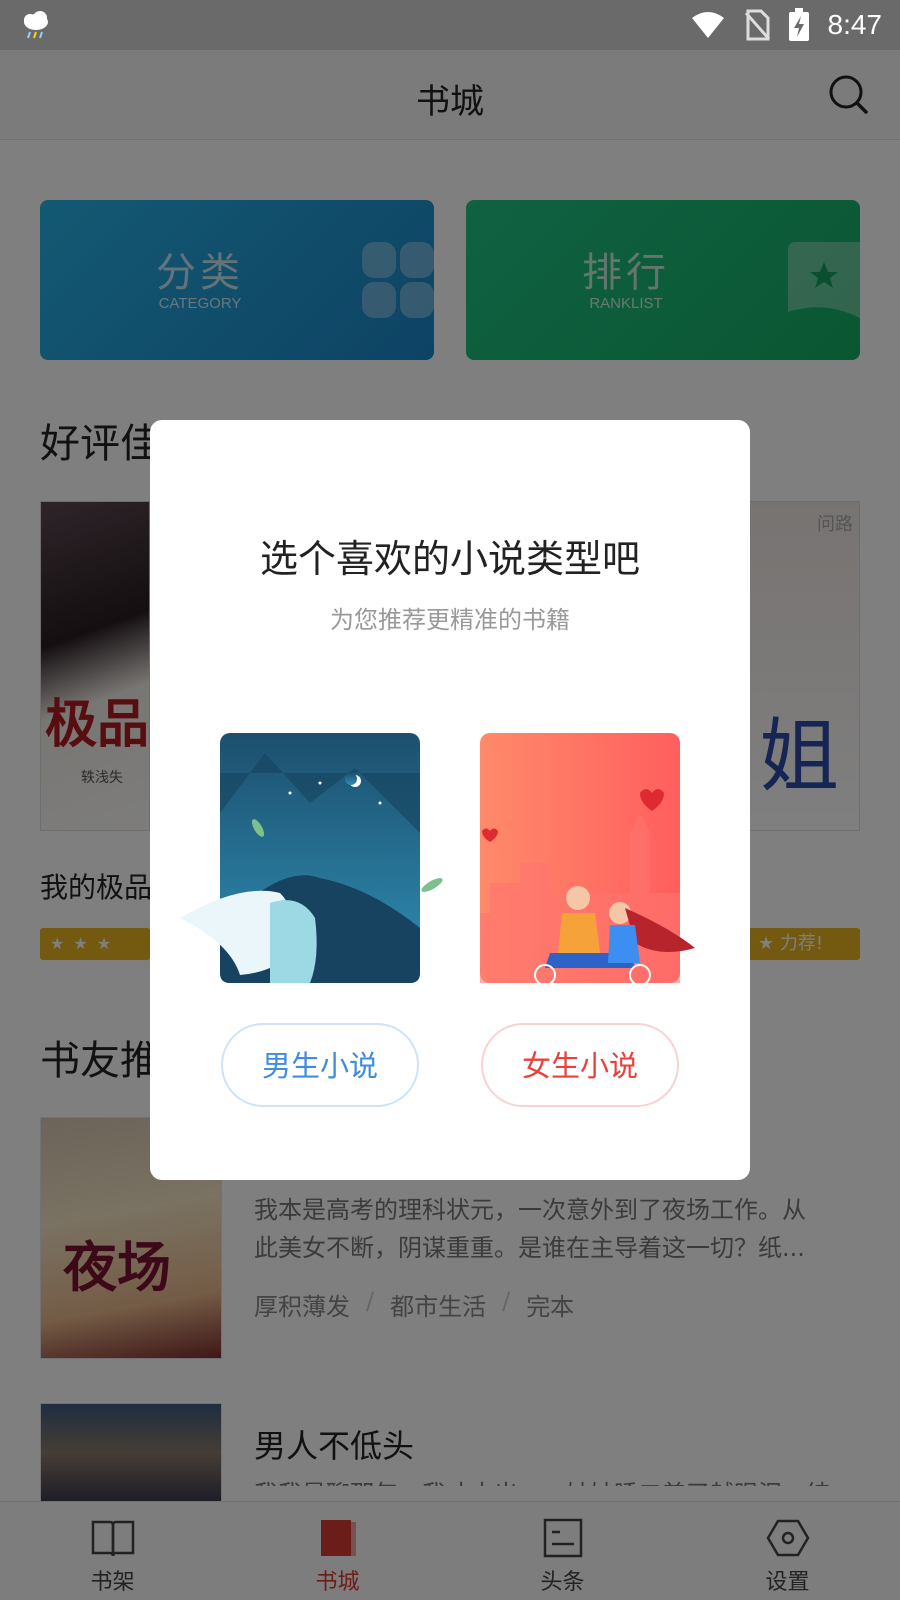 The width and height of the screenshot is (900, 1601). I want to click on female-novel-button: 女生小说, so click(580, 1065).